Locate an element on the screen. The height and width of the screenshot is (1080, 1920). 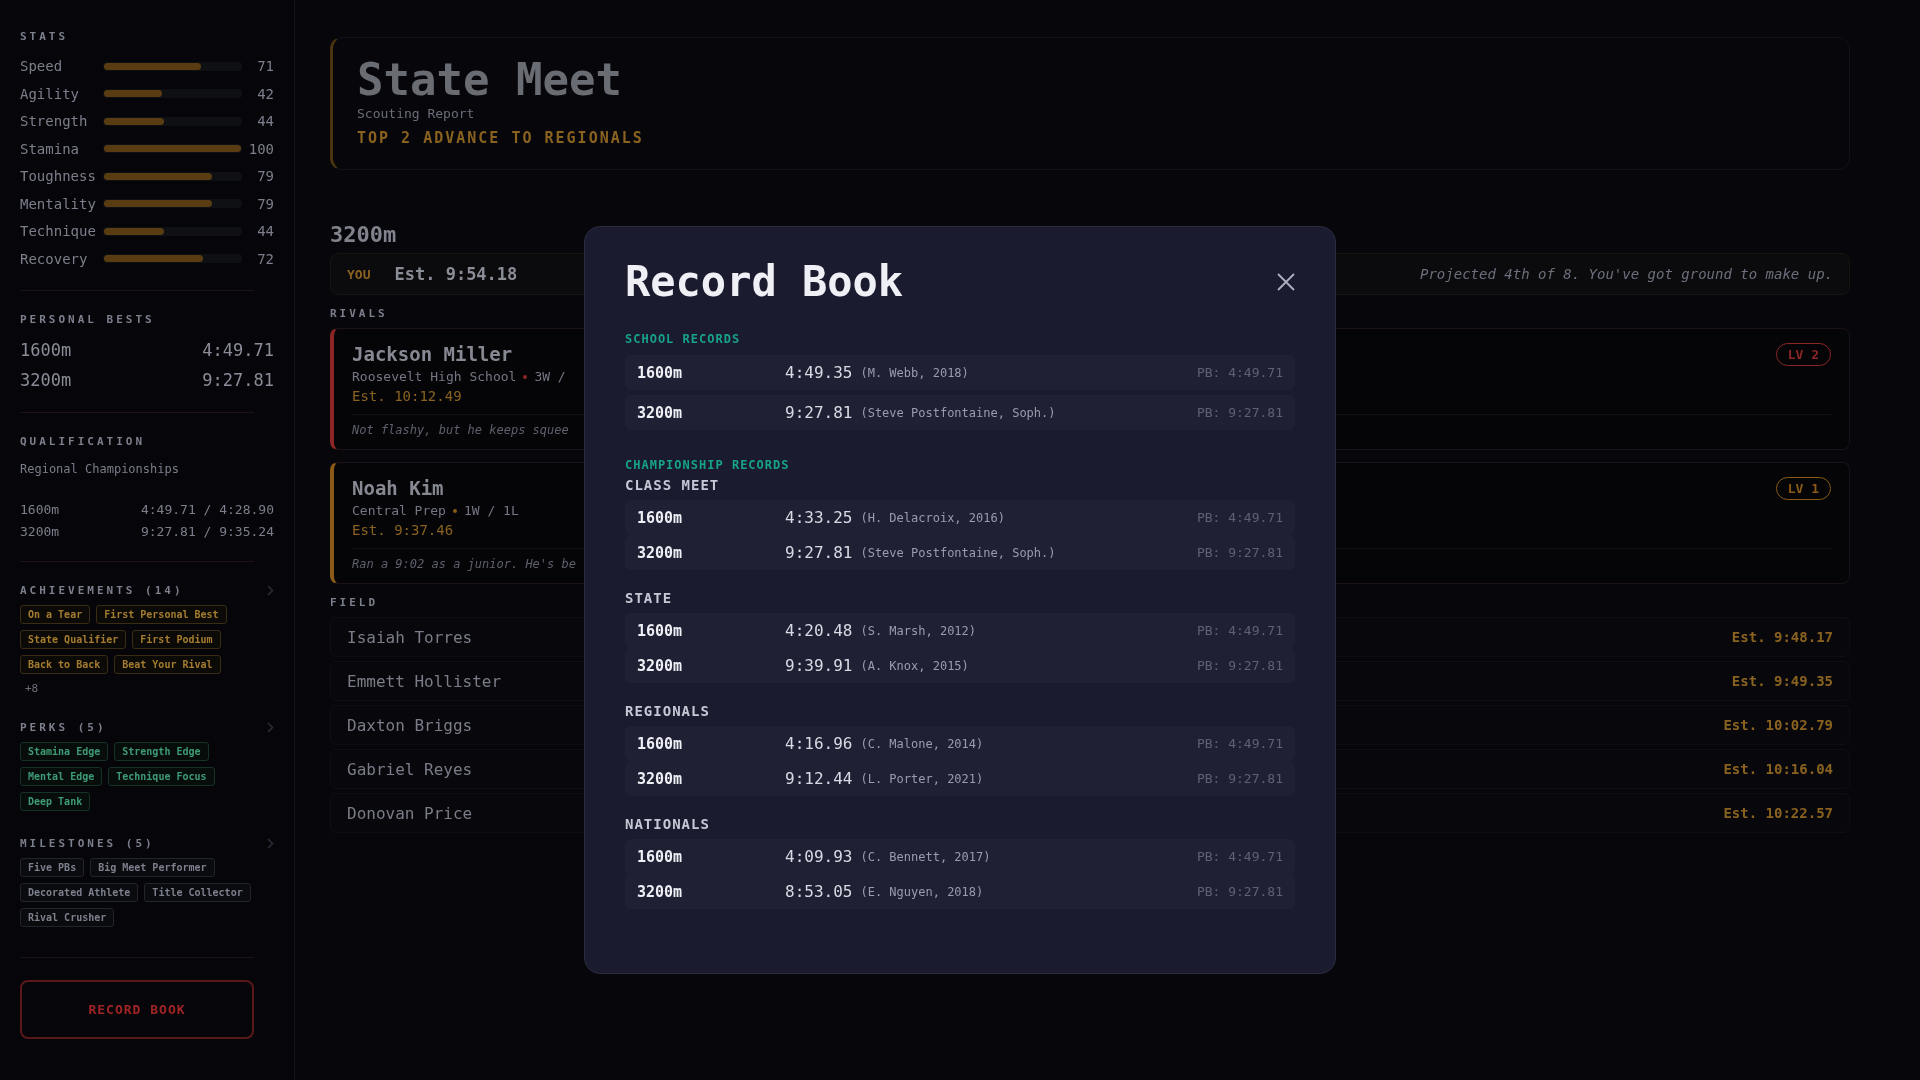
advance-note: TOP 2 ADVANCE TO REGIONALS is located at coordinates (501, 138).